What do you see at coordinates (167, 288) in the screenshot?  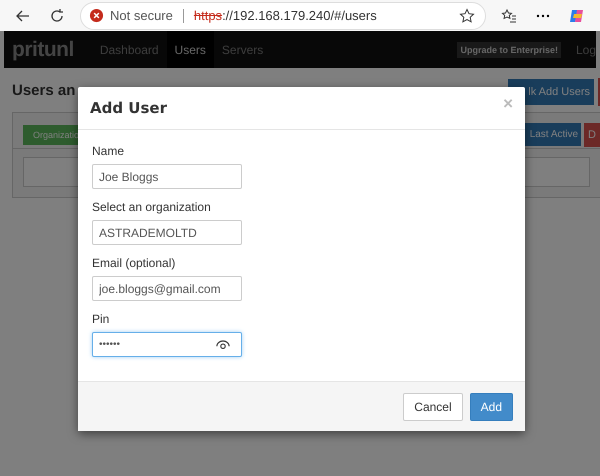 I see `input-field: joe.bloggs@gmail.com` at bounding box center [167, 288].